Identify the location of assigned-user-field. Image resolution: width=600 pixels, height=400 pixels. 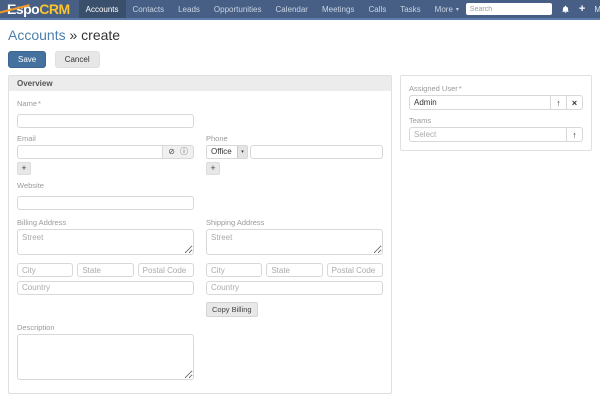
(480, 102).